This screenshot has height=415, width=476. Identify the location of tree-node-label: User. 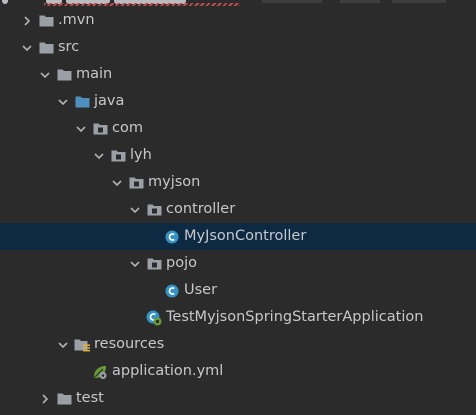
(201, 290).